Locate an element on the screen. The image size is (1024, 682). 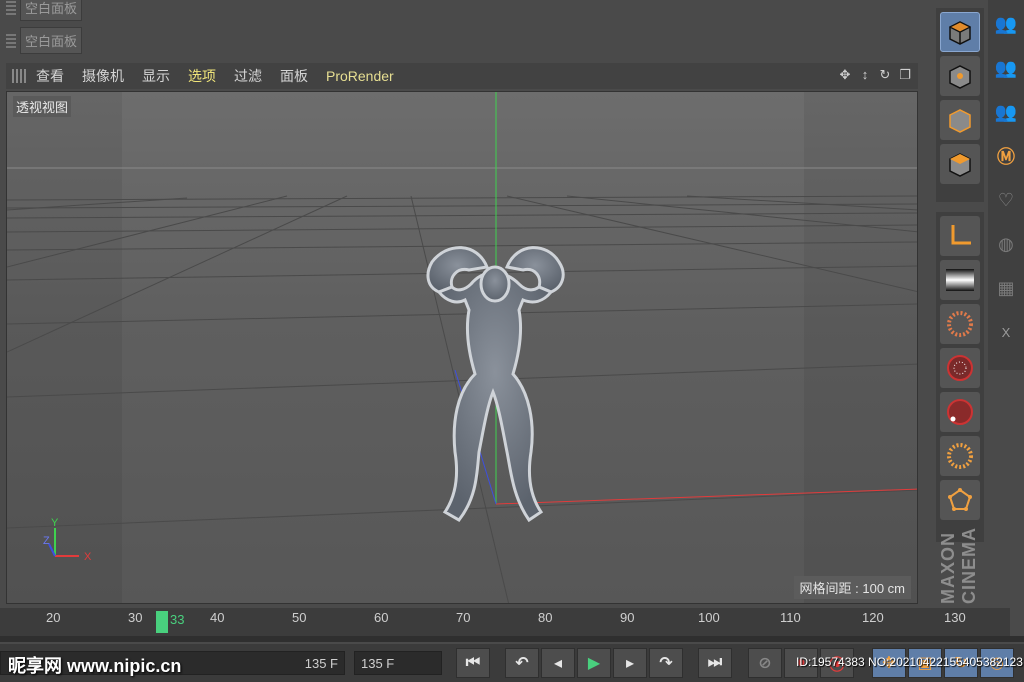
empty-panel-1: 空白面板 is located at coordinates (41, 10).